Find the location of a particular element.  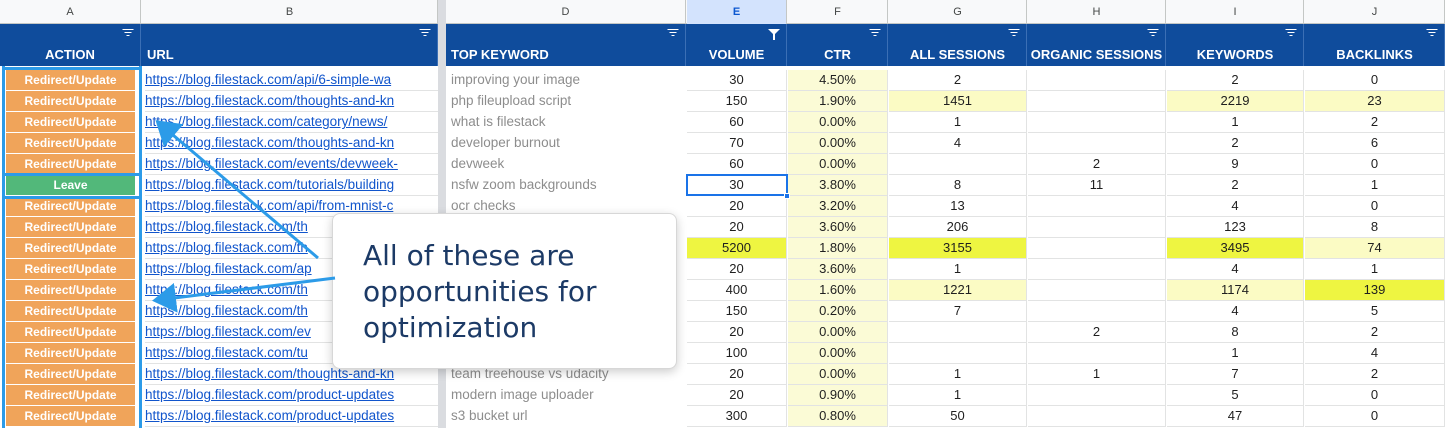

top-keyword-cell: modern image uploader is located at coordinates (568, 395).